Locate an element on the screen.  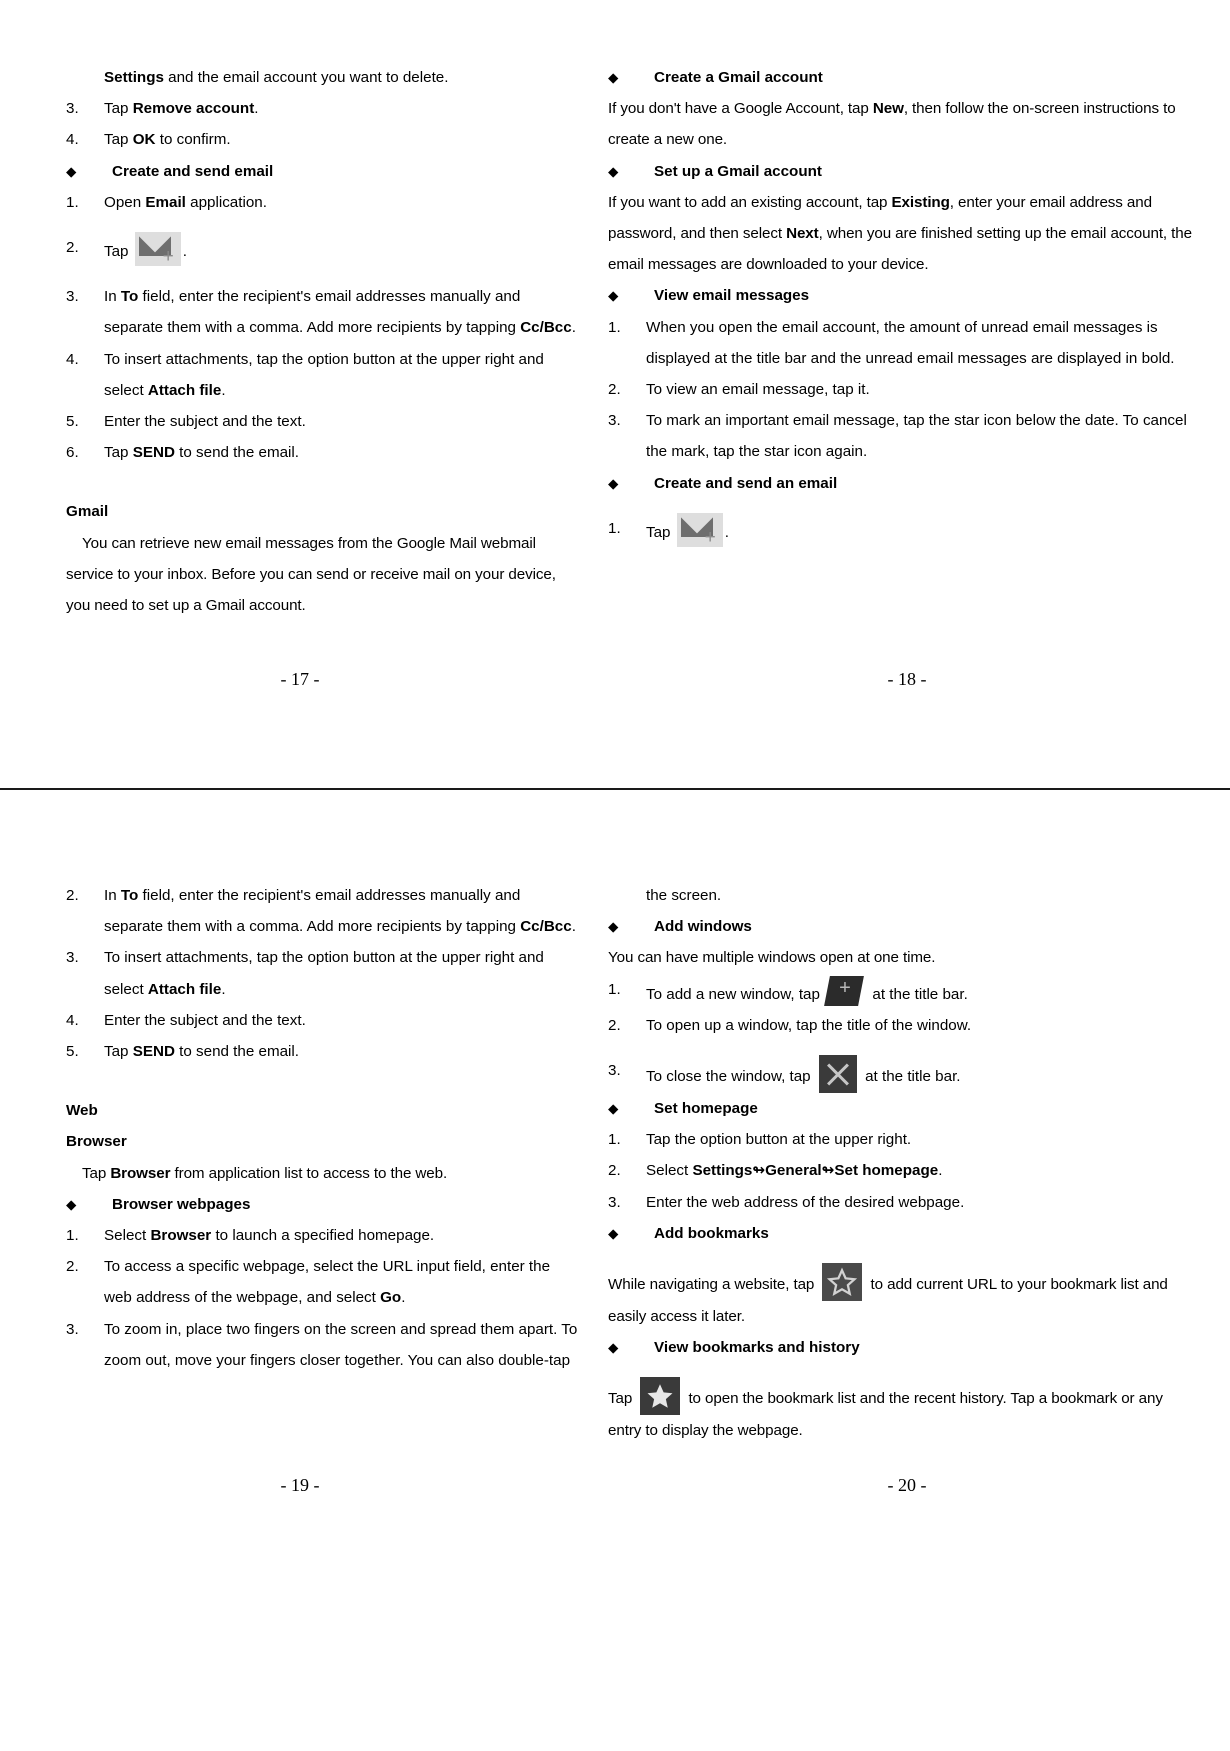
list-item-with-icon: 1. Tap + . is located at coordinates (904, 530).